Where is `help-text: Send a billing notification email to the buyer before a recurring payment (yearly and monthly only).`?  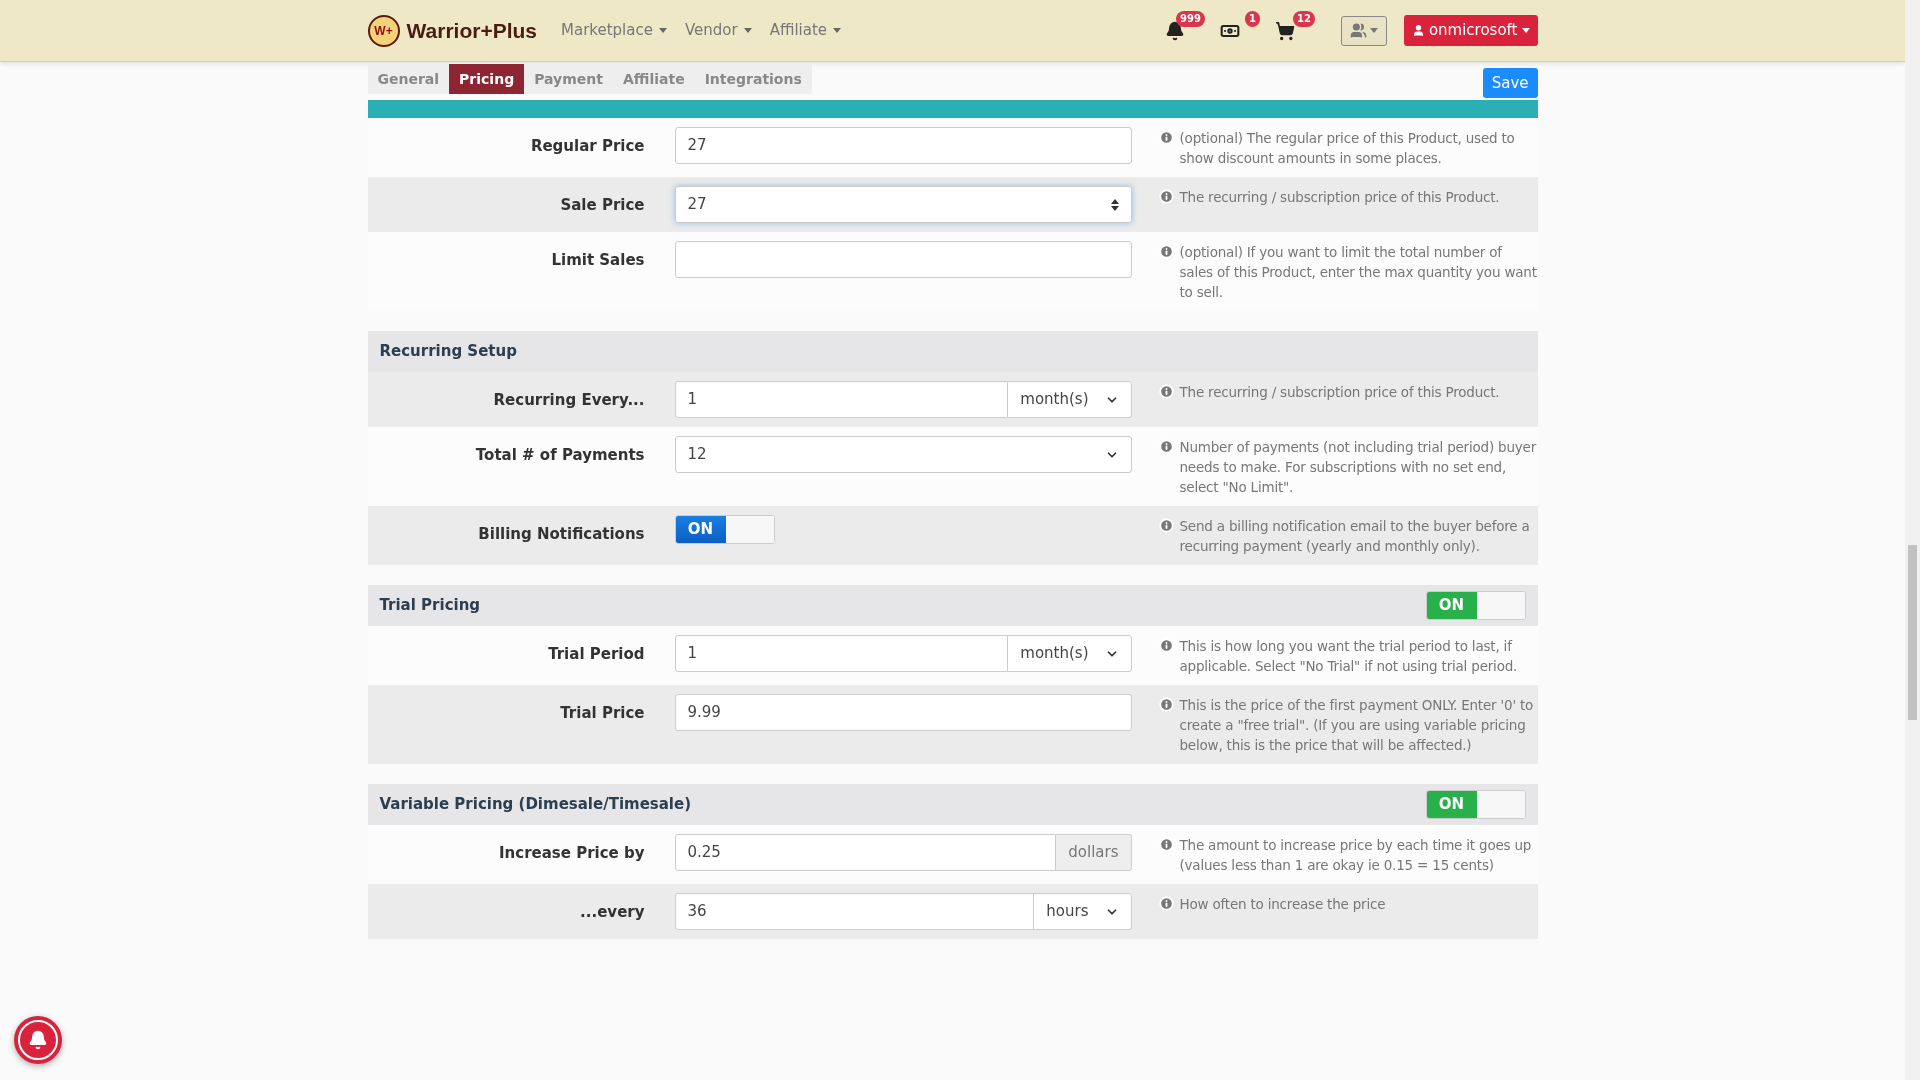 help-text: Send a billing notification email to the buyer before a recurring payment (yearly and monthly only). is located at coordinates (1355, 536).